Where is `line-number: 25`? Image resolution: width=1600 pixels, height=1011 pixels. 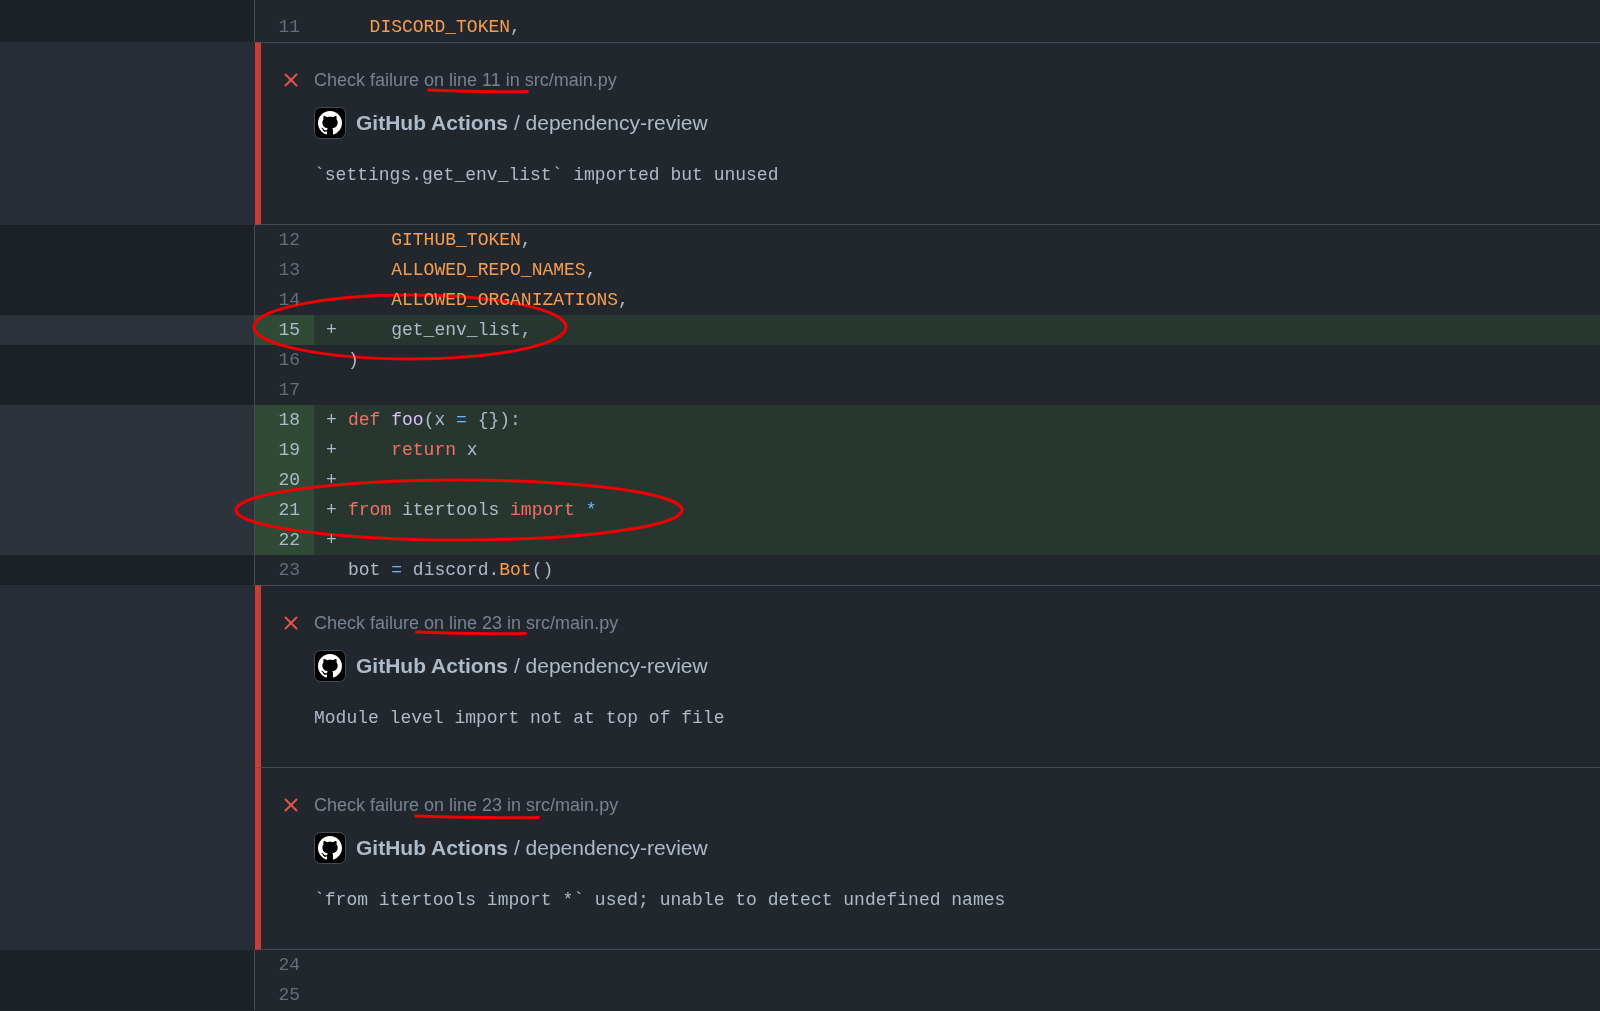
line-number: 25 is located at coordinates (289, 995).